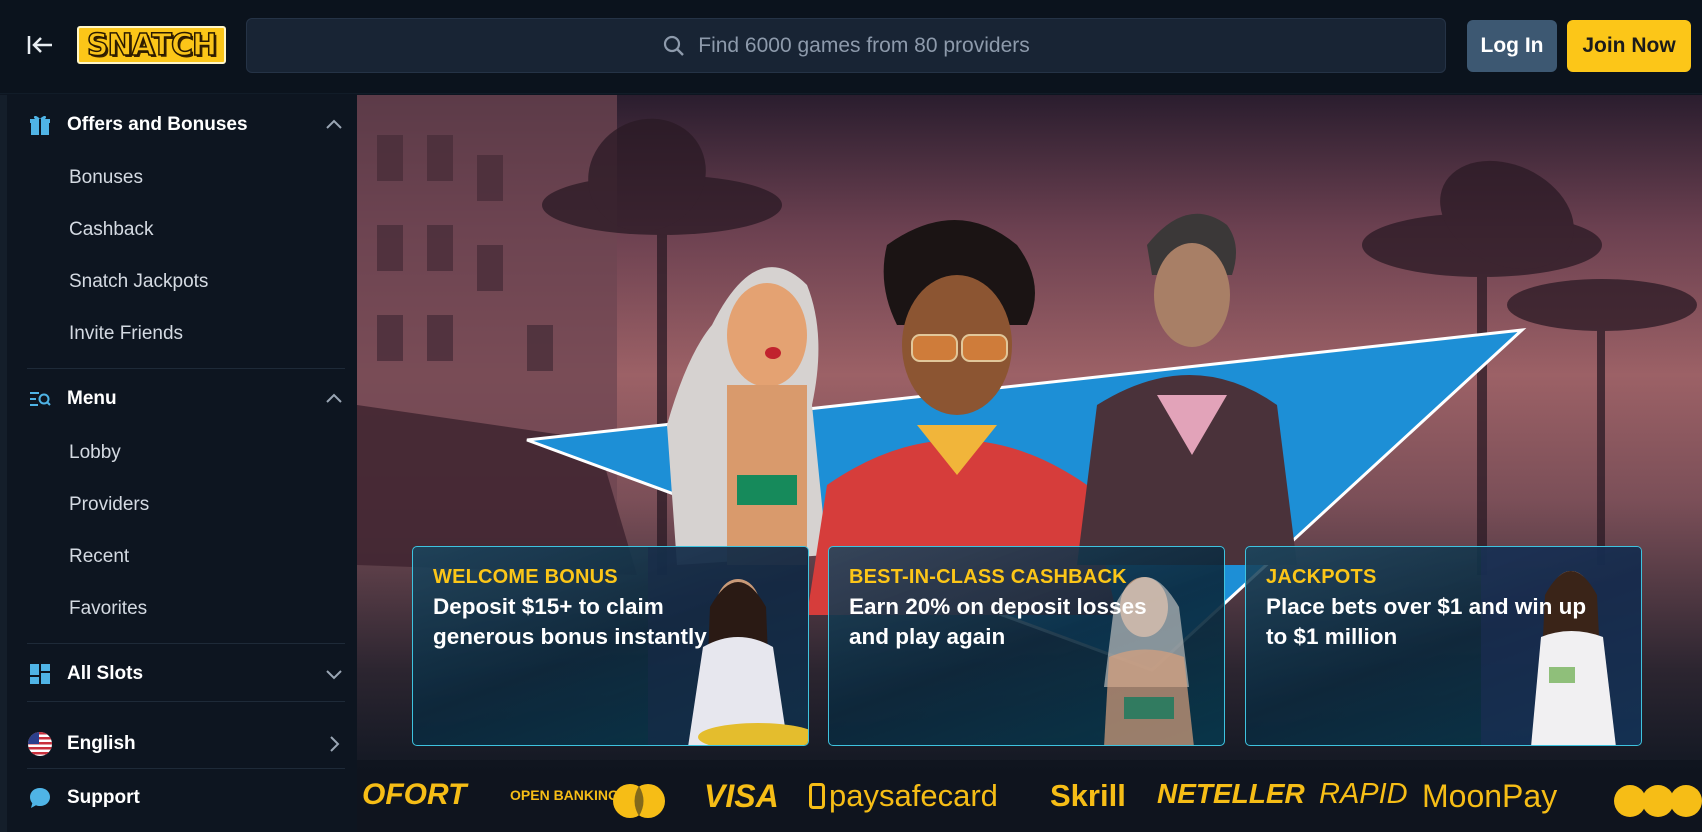 This screenshot has height=832, width=1702. What do you see at coordinates (1231, 793) in the screenshot?
I see `payment-neteller: NETELLER` at bounding box center [1231, 793].